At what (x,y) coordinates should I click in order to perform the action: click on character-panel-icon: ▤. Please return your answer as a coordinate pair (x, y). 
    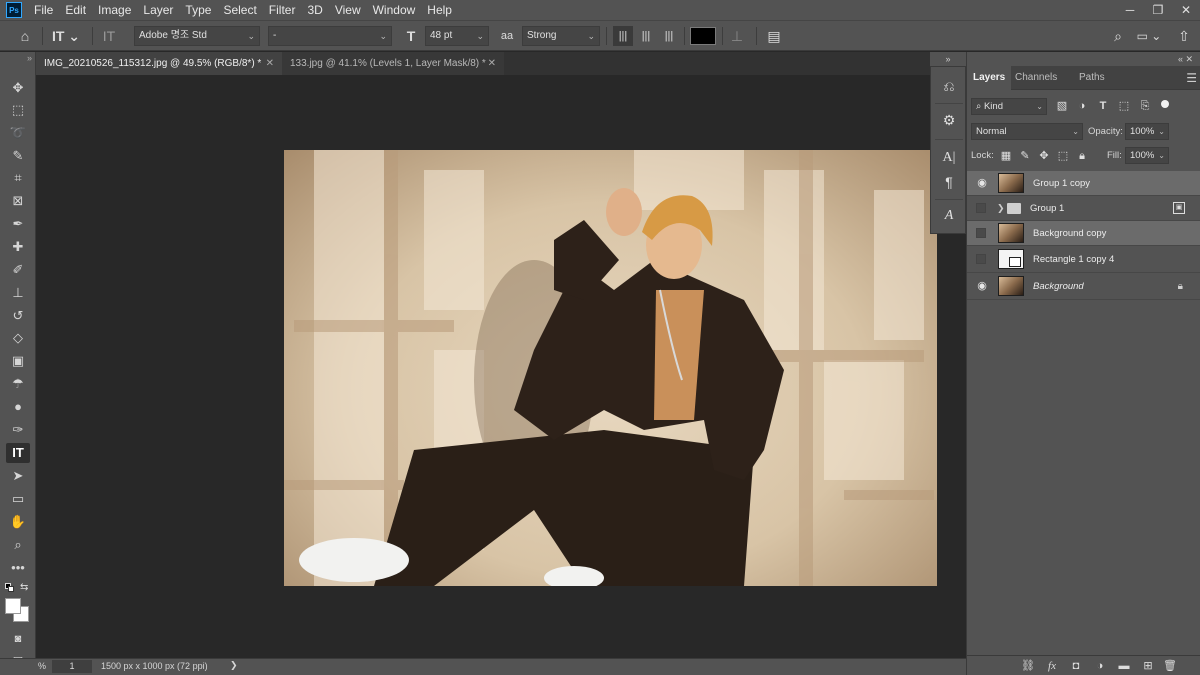
    Looking at the image, I should click on (774, 36).